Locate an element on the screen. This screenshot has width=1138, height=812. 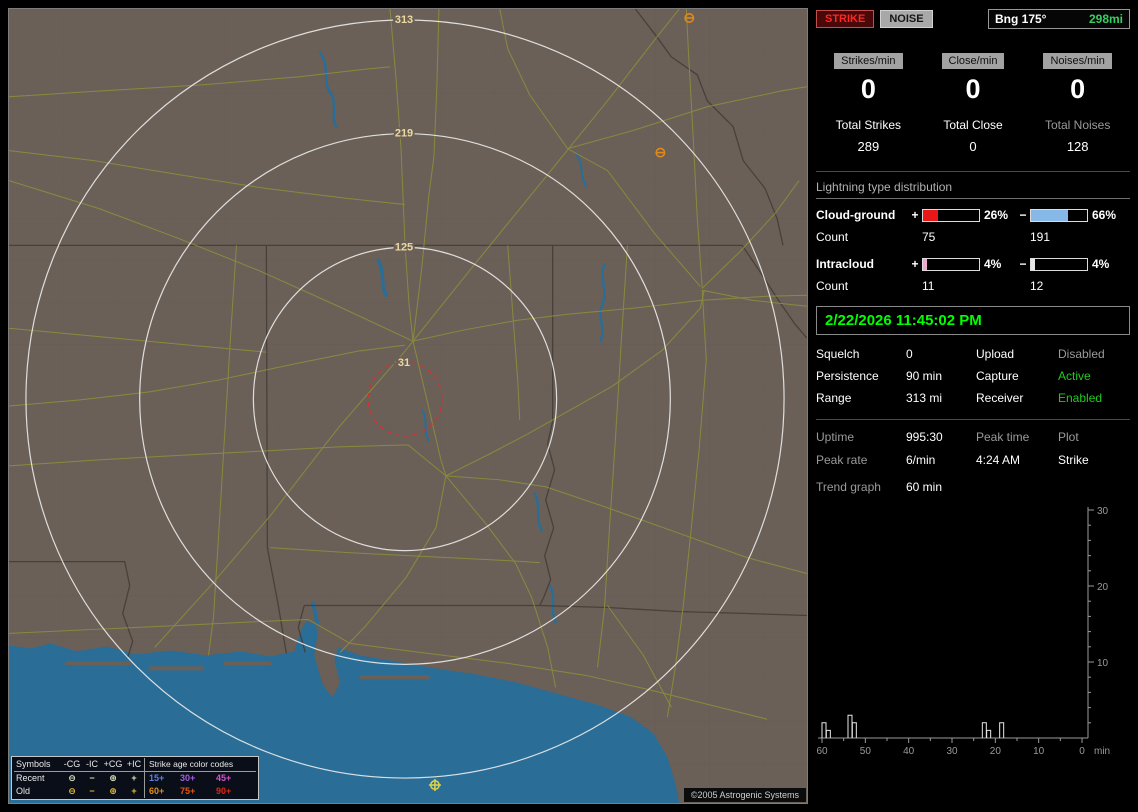
range-value: 313 mi is located at coordinates (924, 398).